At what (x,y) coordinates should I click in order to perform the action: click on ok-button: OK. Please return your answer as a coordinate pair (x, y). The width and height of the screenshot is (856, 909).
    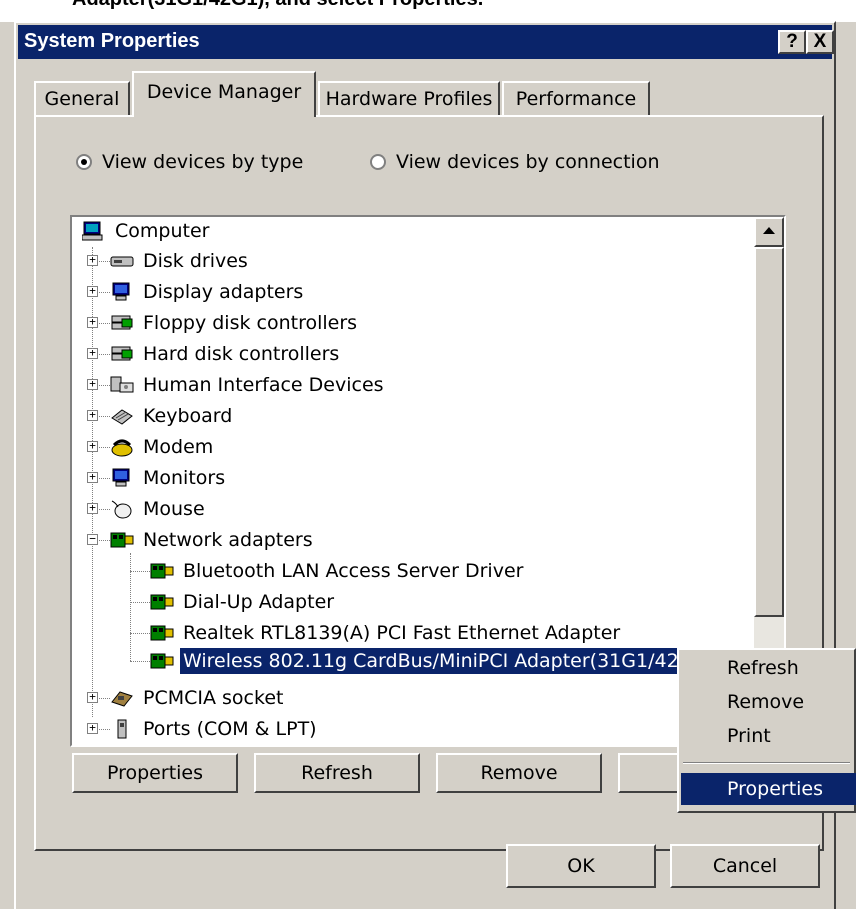
    Looking at the image, I should click on (581, 866).